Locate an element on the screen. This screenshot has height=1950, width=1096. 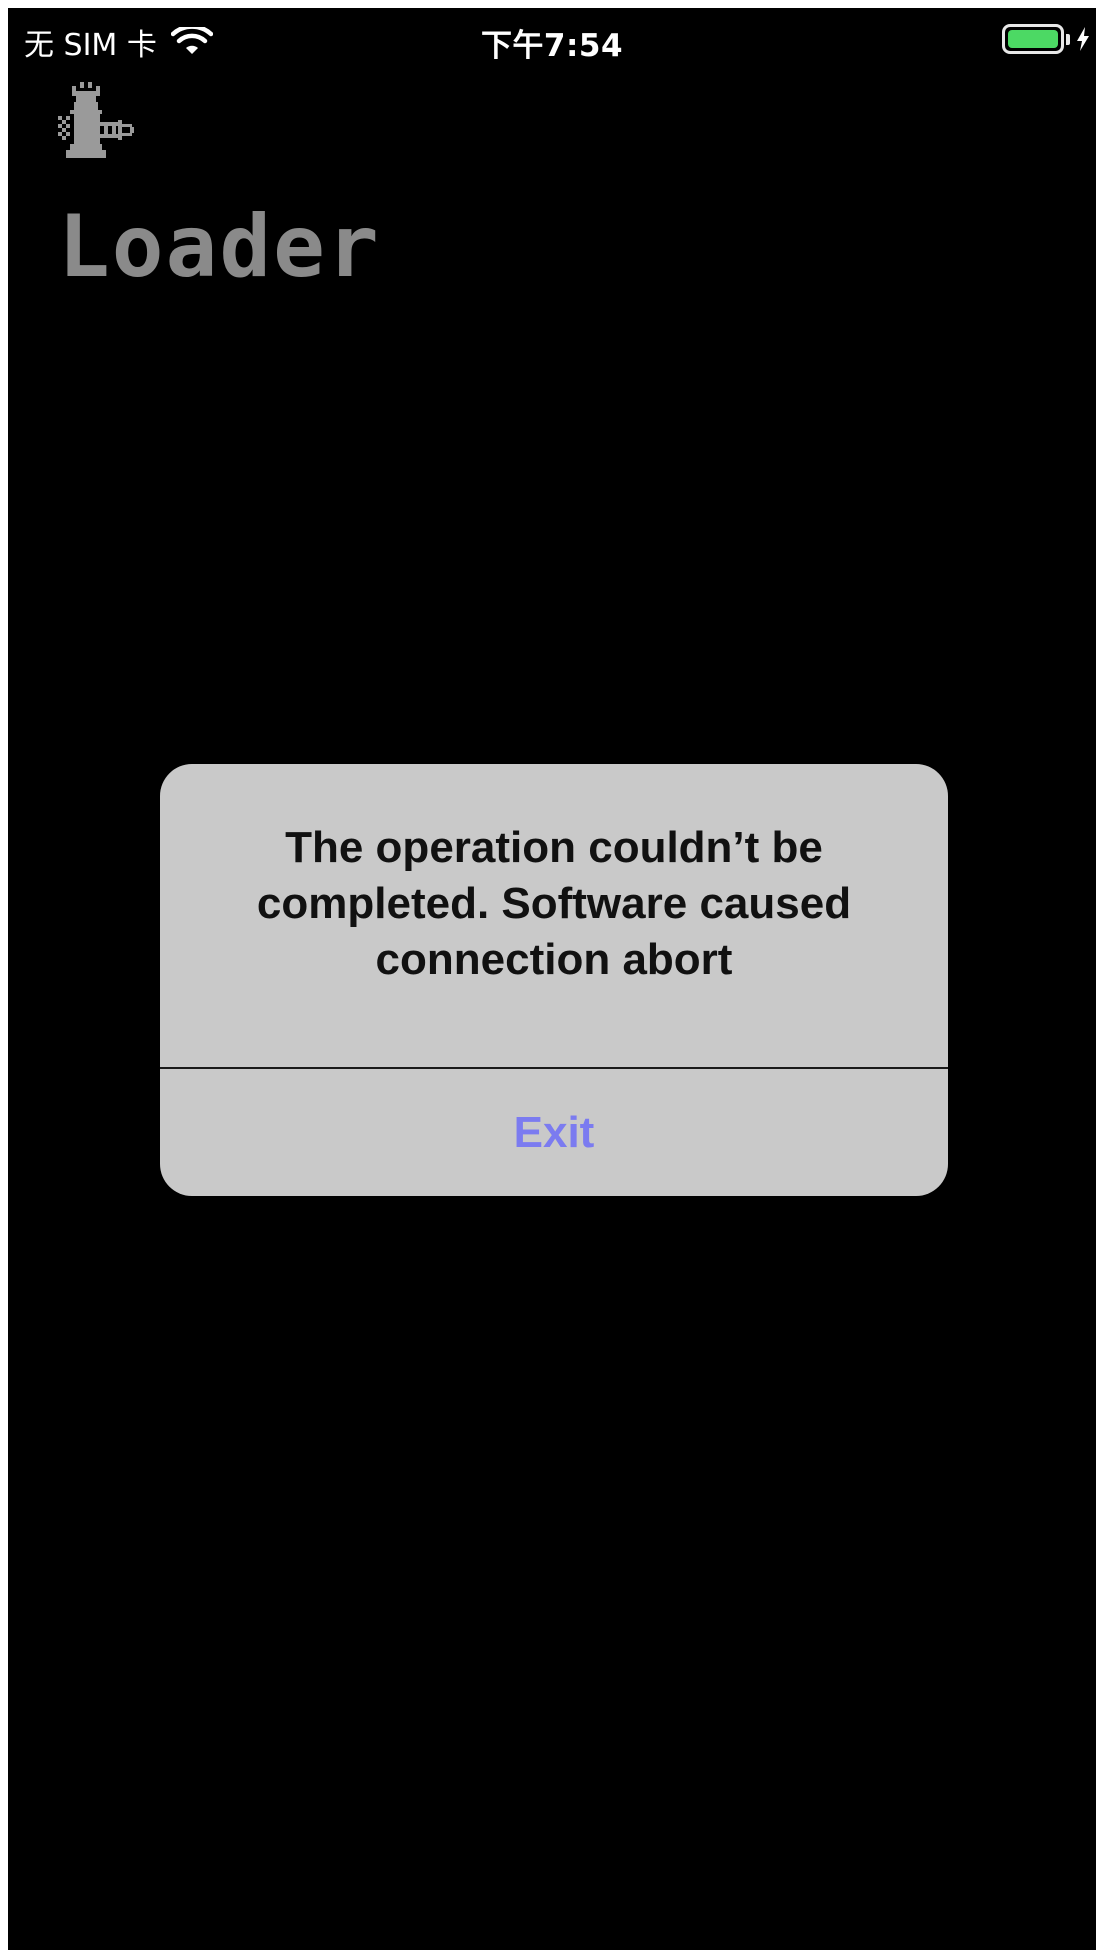
status-bar: 无 SIM 卡 下午7:54 is located at coordinates (552, 39).